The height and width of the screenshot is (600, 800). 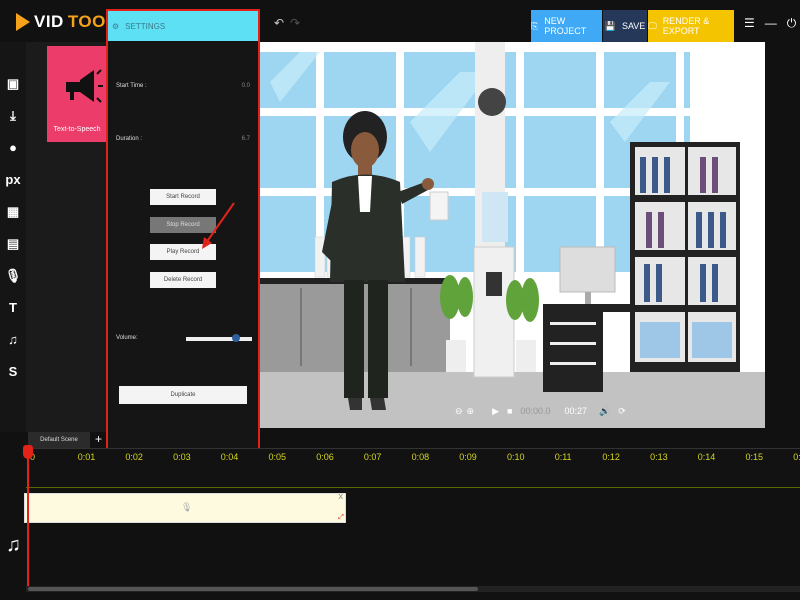 What do you see at coordinates (218, 225) in the screenshot?
I see `annotation-arrow-icon` at bounding box center [218, 225].